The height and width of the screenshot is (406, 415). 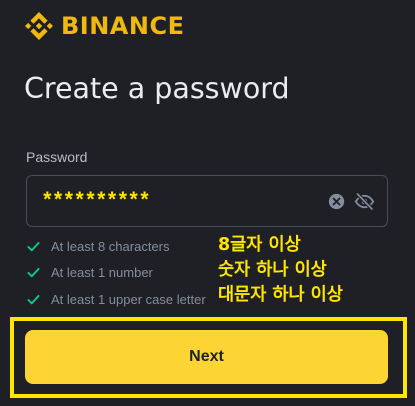 I want to click on brand-name: BINANCE, so click(x=123, y=26).